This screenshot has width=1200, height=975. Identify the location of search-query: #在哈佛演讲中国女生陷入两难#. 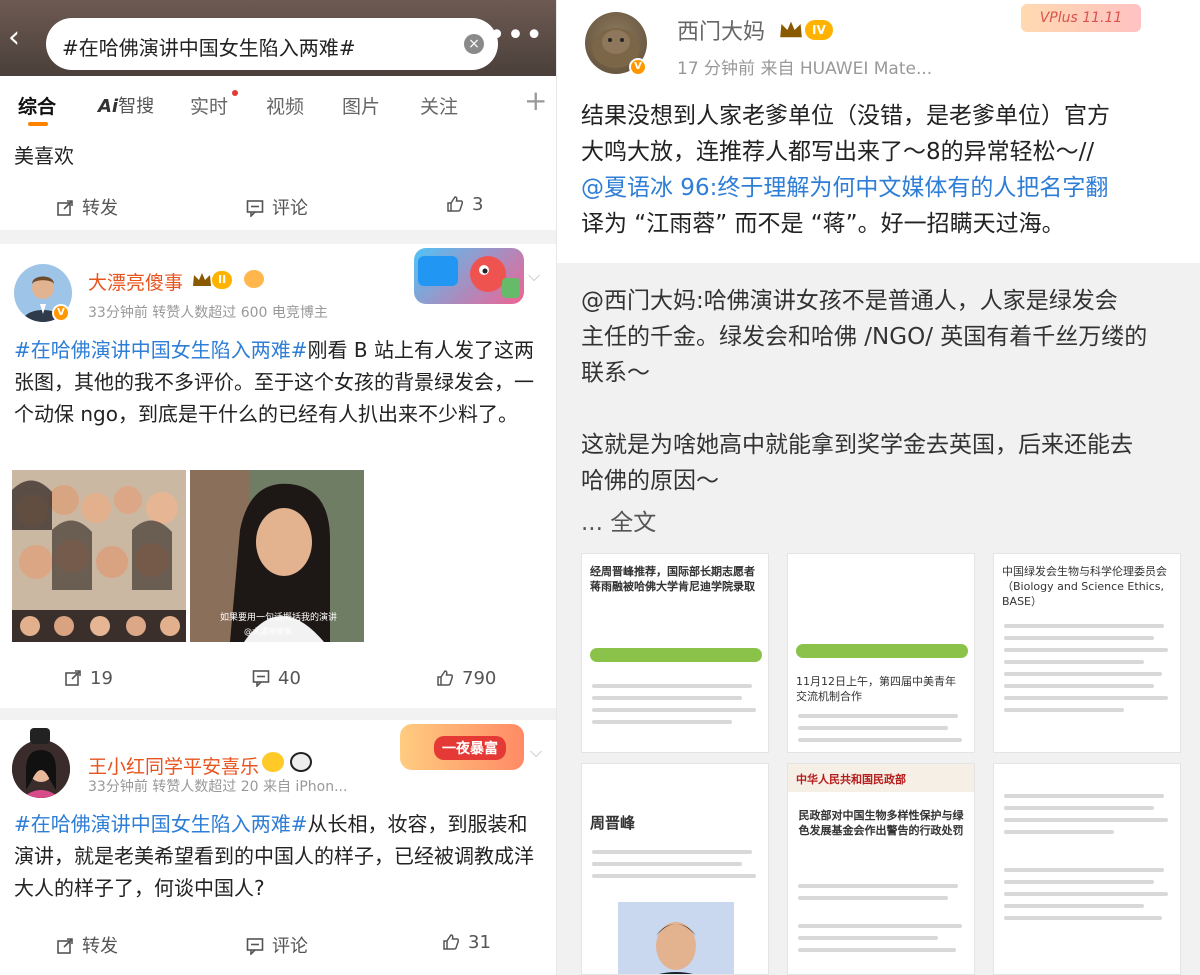
(209, 48).